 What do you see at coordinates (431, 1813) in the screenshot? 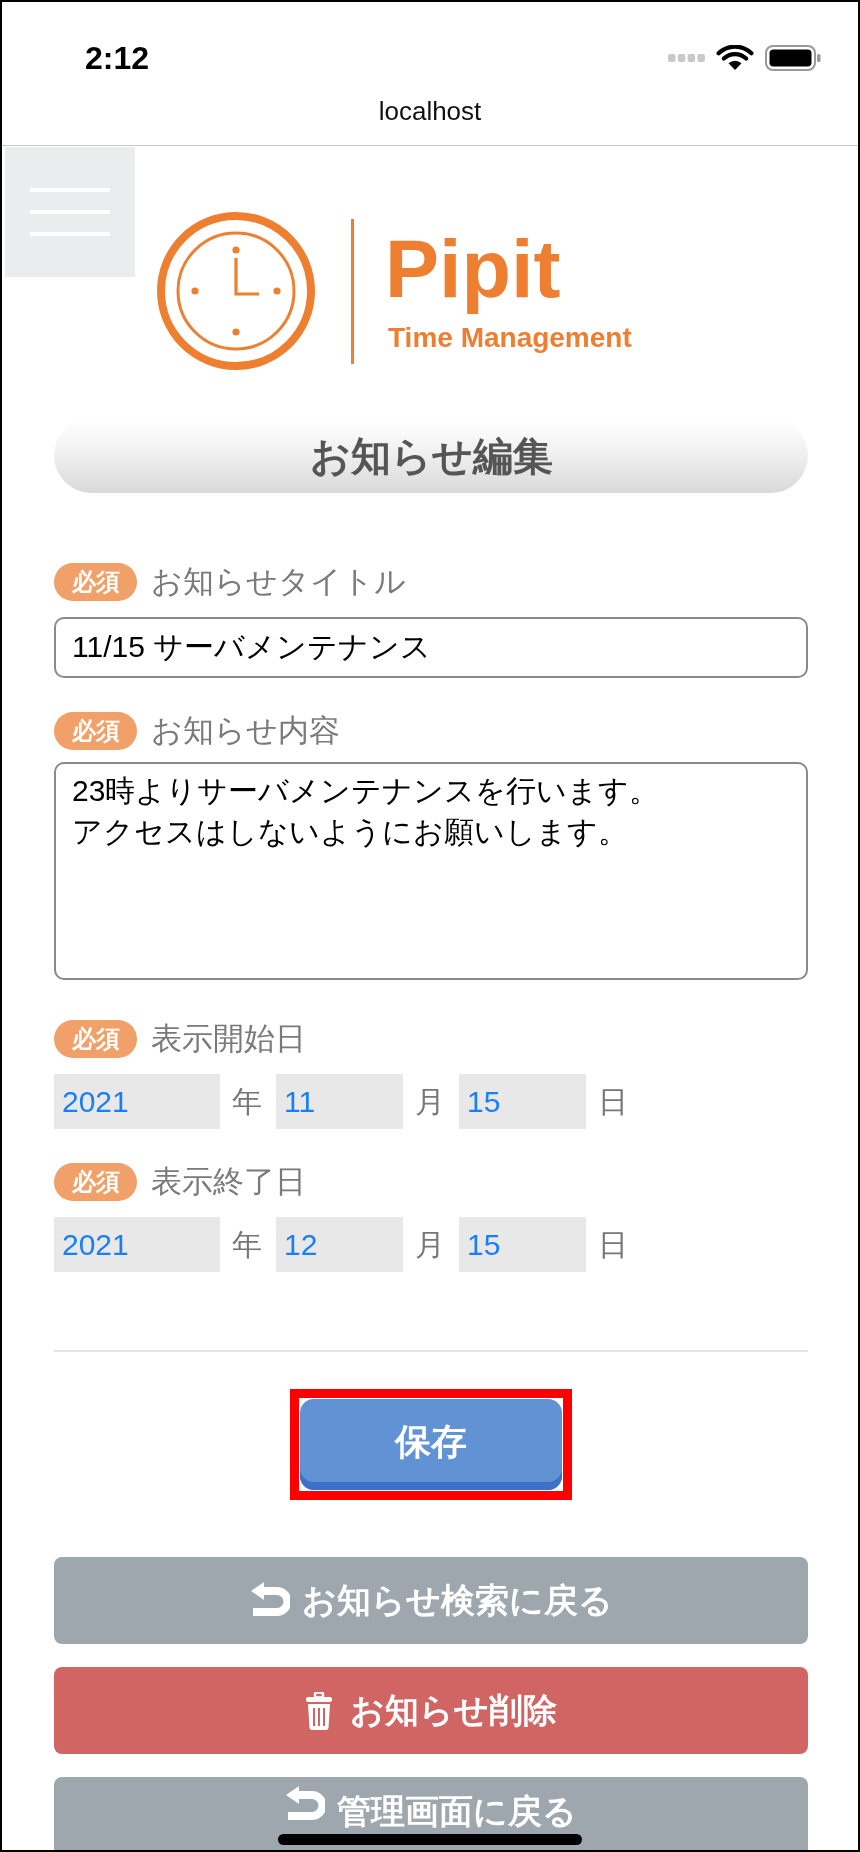
I see `back-button: 管理画面に戻る` at bounding box center [431, 1813].